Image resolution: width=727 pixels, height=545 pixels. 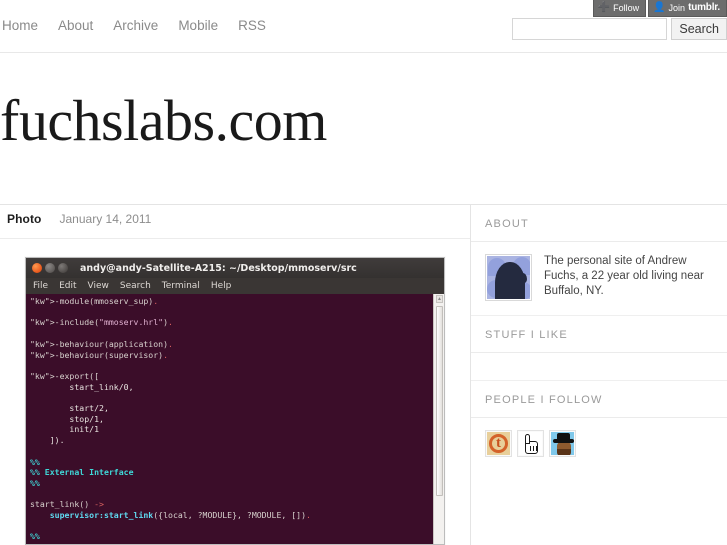 I want to click on terminal-scroll-thumb, so click(x=439, y=401).